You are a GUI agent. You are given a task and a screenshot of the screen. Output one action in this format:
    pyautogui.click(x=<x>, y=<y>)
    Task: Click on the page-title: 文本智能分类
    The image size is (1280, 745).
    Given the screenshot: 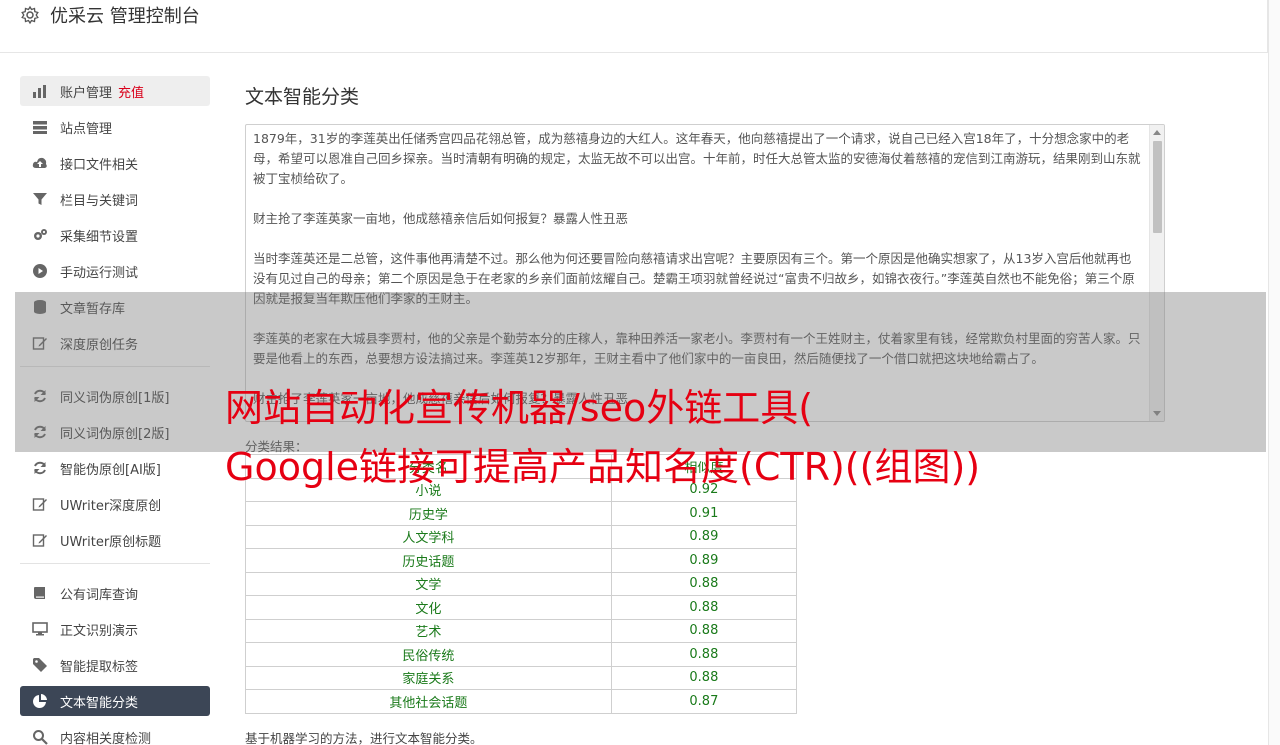 What is the action you would take?
    pyautogui.click(x=302, y=97)
    